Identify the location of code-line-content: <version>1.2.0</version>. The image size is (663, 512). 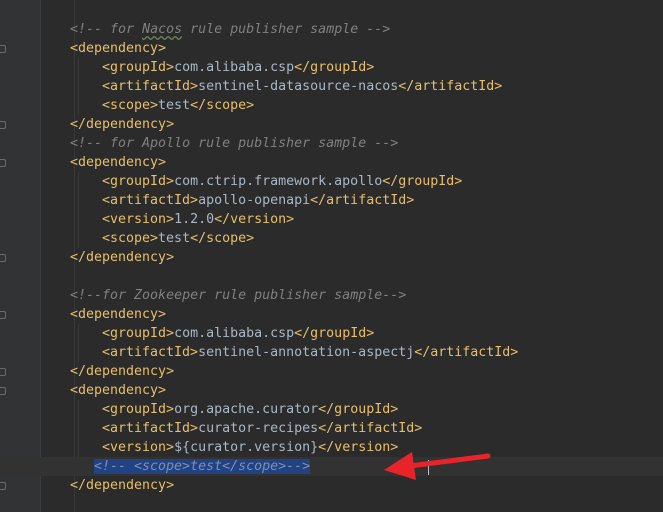
(198, 219).